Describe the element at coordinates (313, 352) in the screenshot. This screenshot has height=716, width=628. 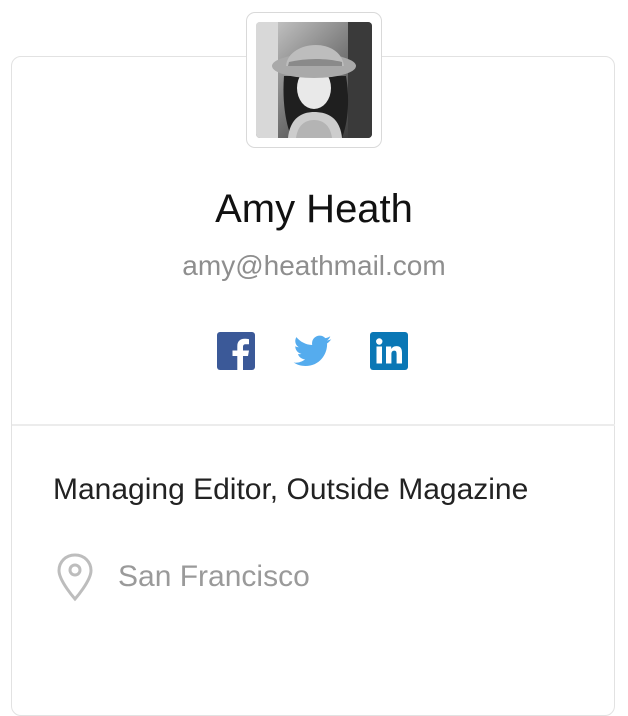
I see `twitter-icon` at that location.